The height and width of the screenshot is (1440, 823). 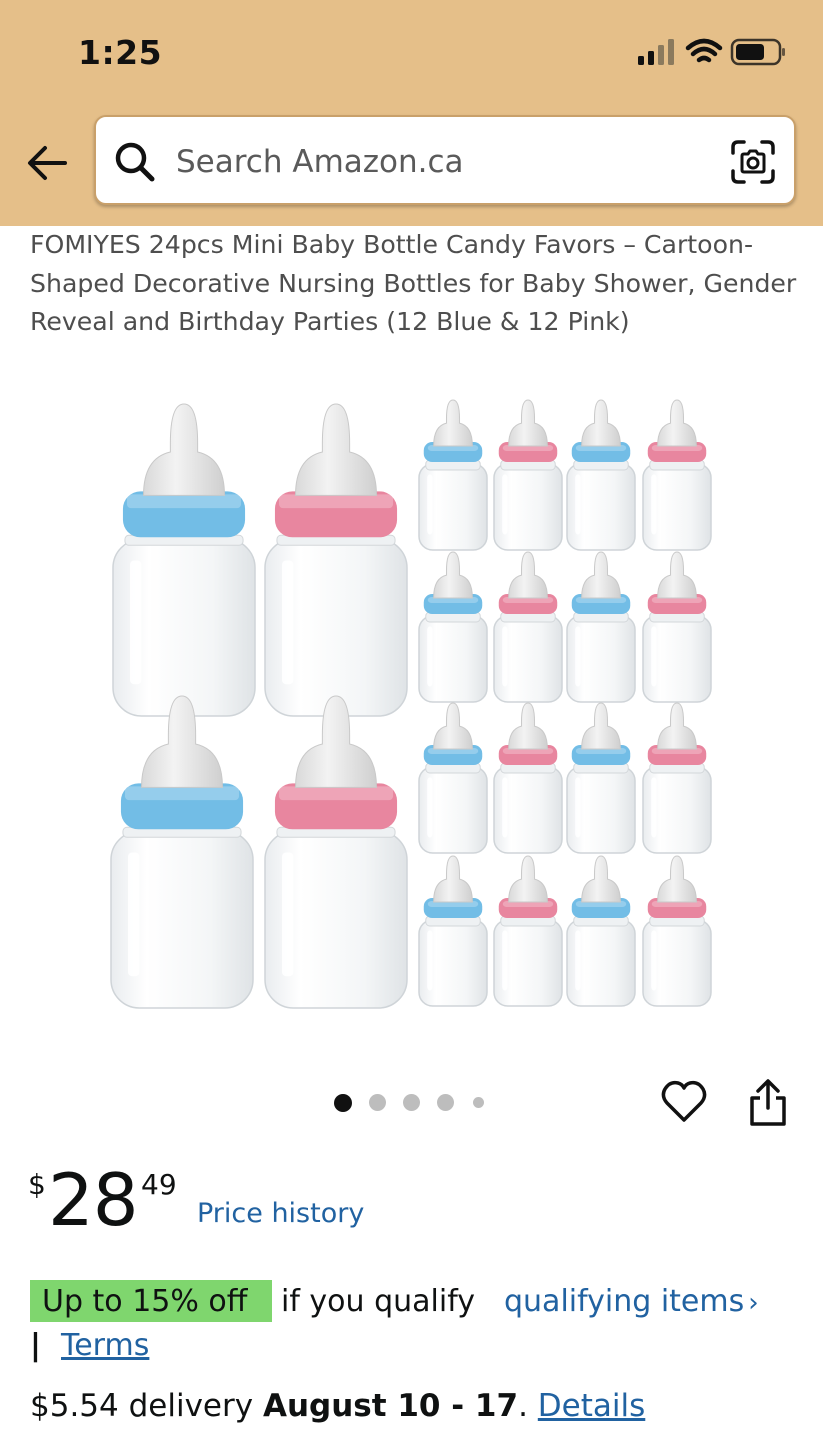 I want to click on battery-icon, so click(x=757, y=52).